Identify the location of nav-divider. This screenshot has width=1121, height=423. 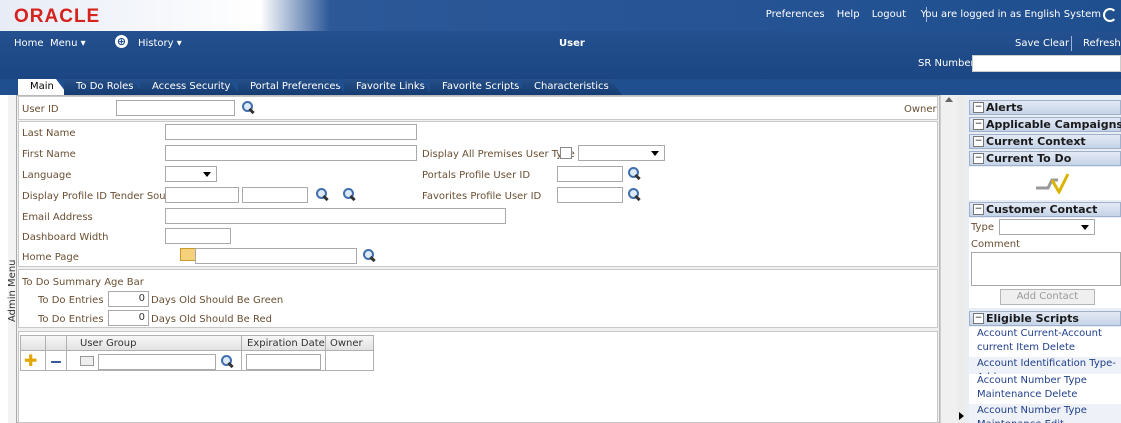
(1071, 43).